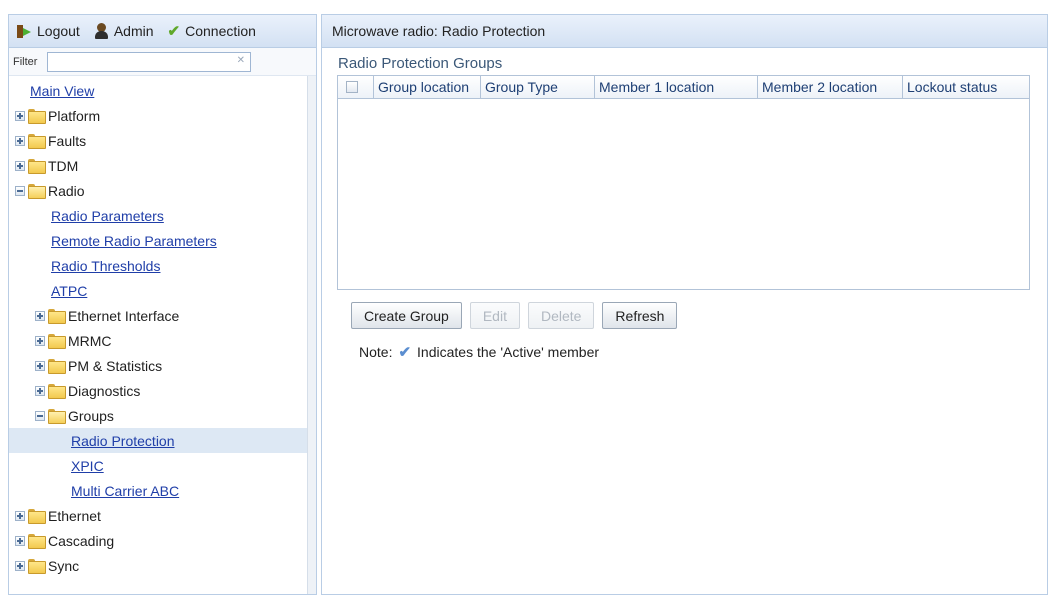 The image size is (1054, 595). I want to click on refresh-button: Refresh, so click(640, 315).